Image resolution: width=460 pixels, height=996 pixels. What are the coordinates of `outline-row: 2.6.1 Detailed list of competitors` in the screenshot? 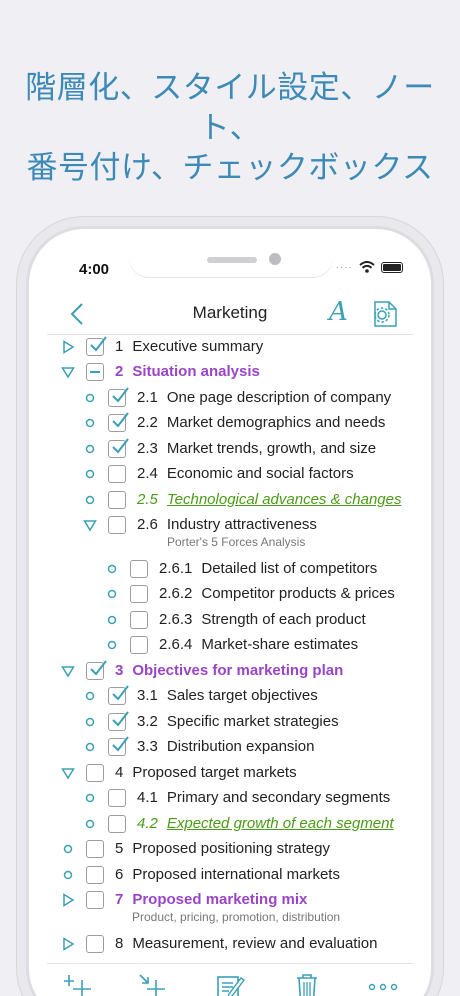 It's located at (230, 572).